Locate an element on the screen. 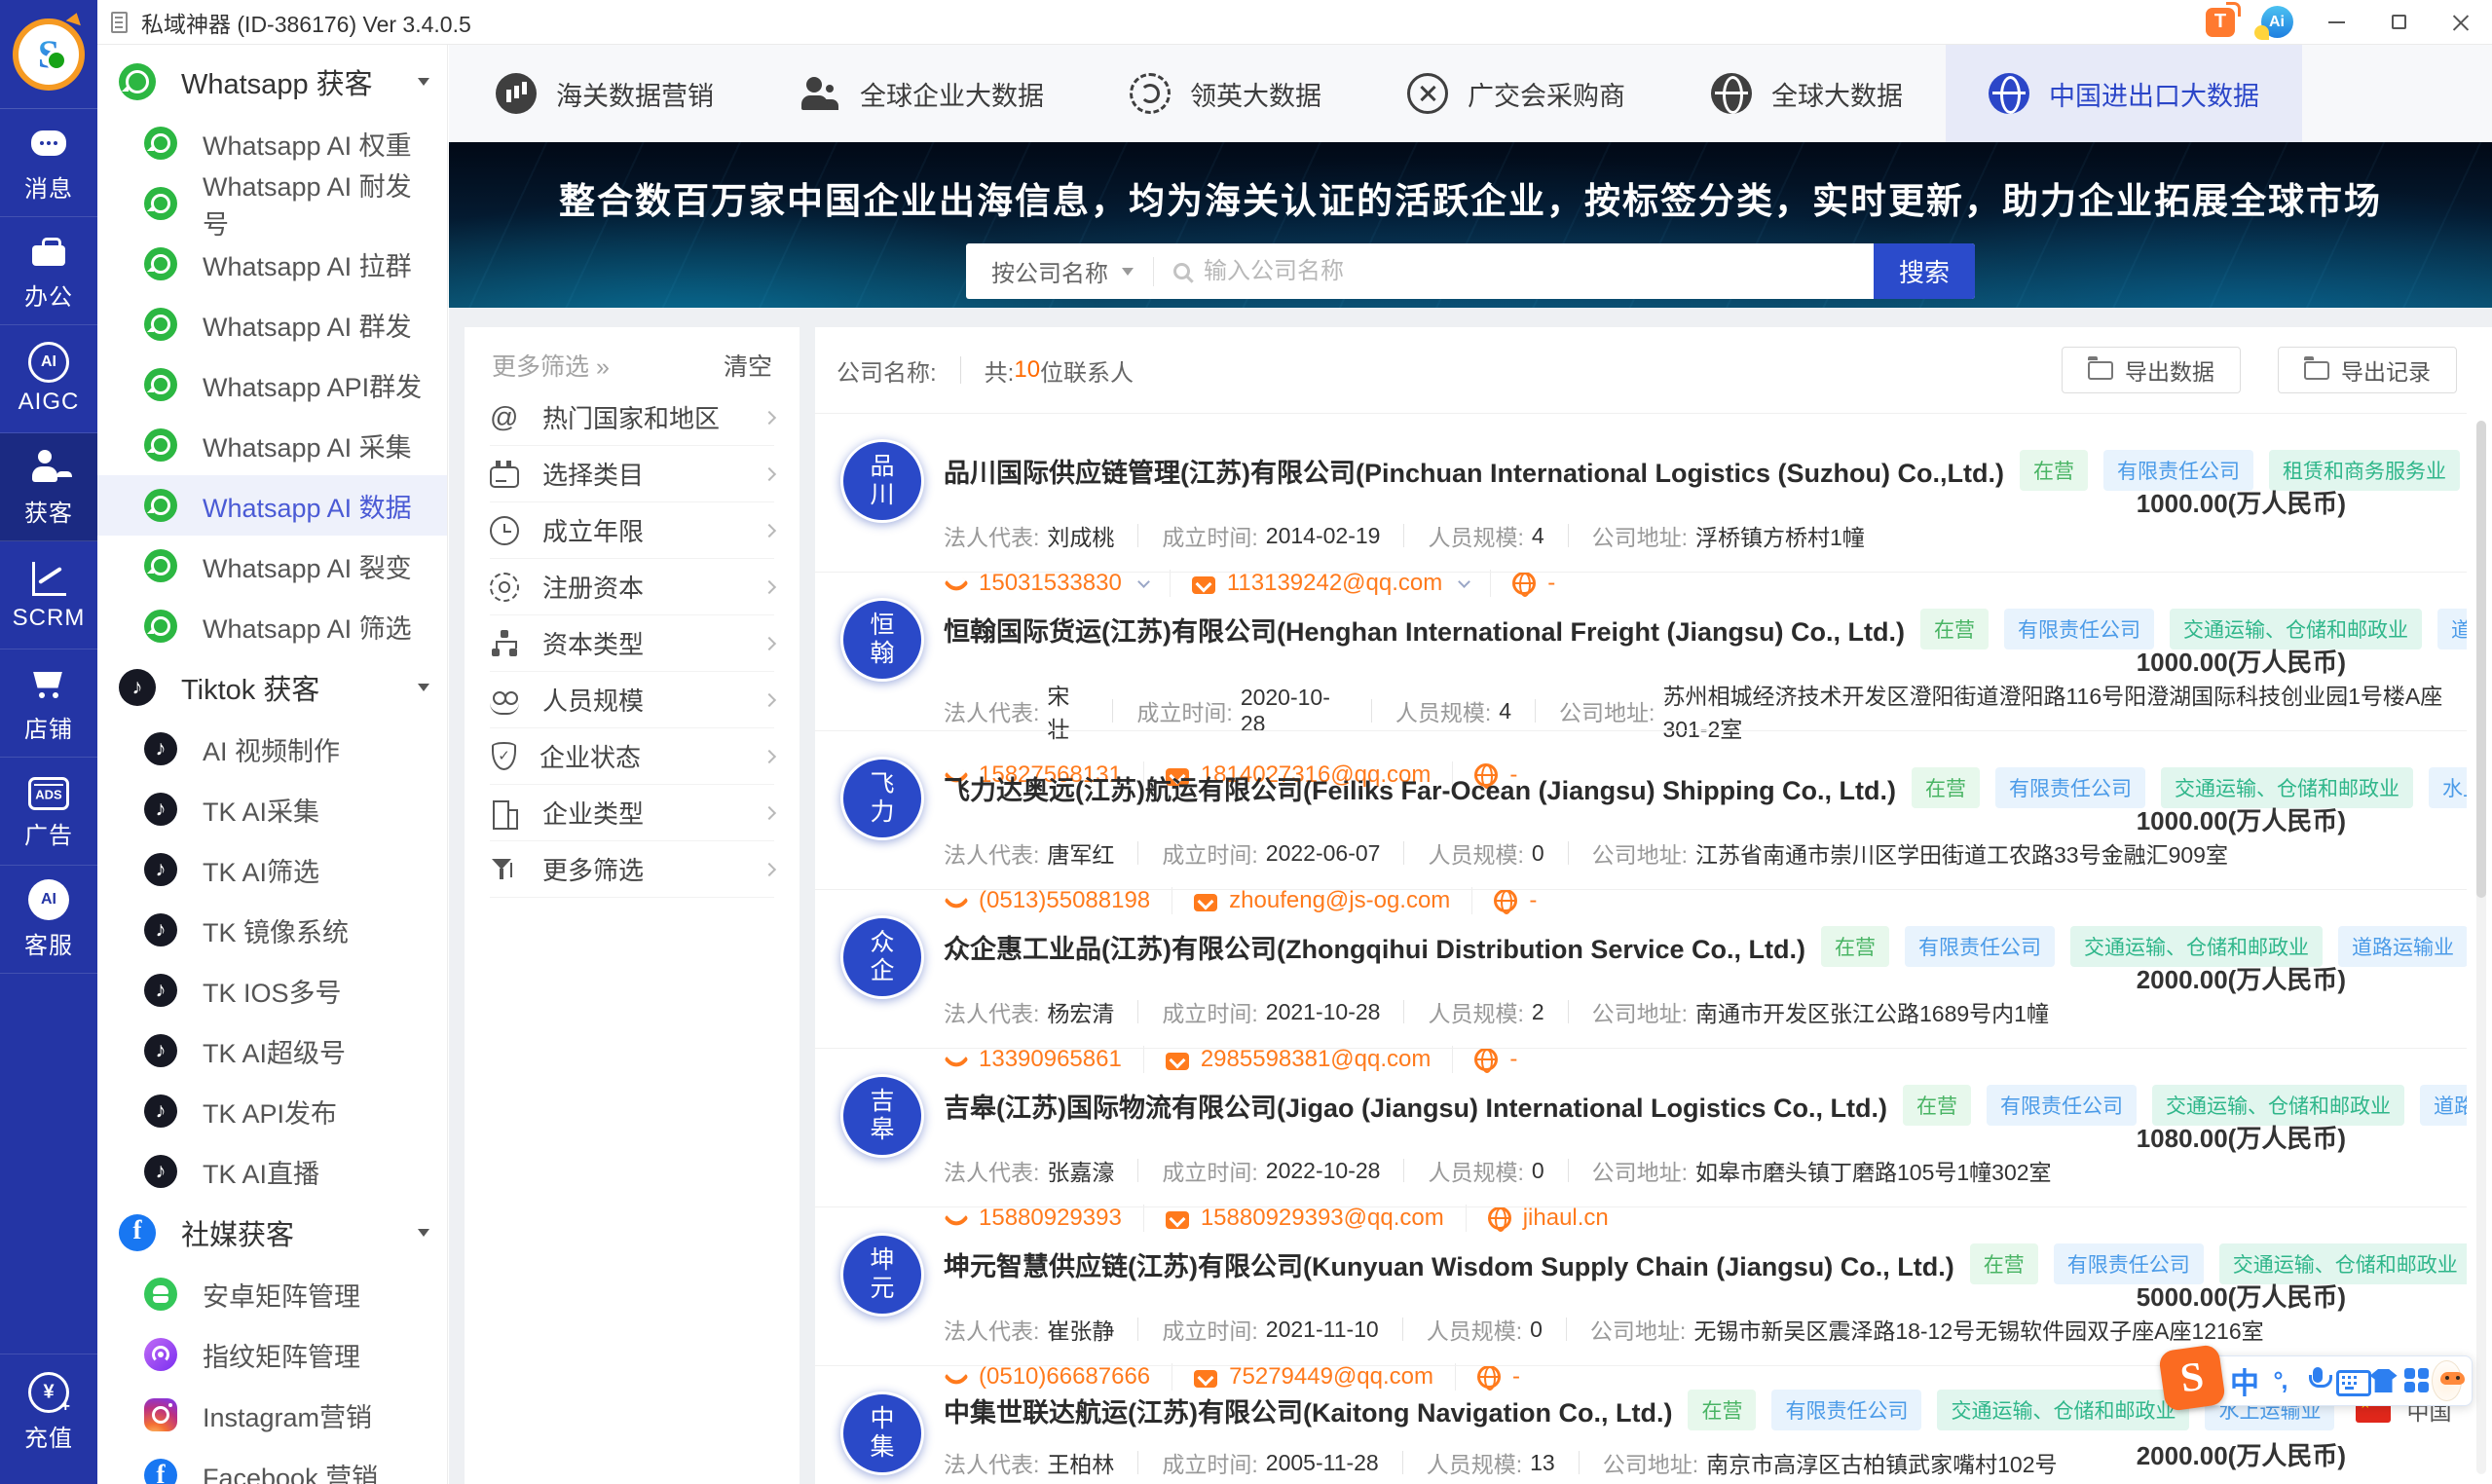 The height and width of the screenshot is (1484, 2492). filter-row: 注册资本 is located at coordinates (633, 587).